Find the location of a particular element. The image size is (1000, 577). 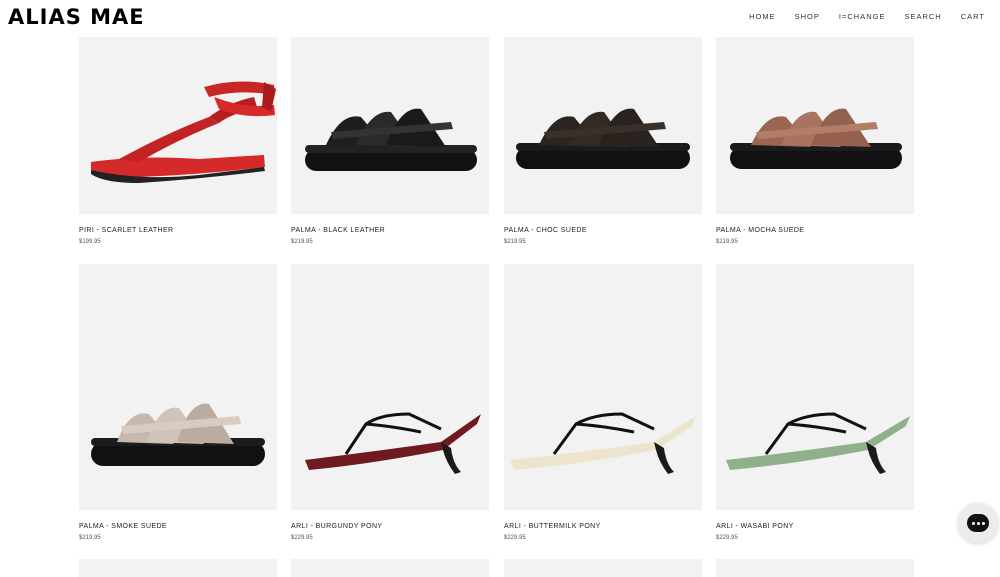

product-name: ARLI - WASABI PONY is located at coordinates (815, 526).